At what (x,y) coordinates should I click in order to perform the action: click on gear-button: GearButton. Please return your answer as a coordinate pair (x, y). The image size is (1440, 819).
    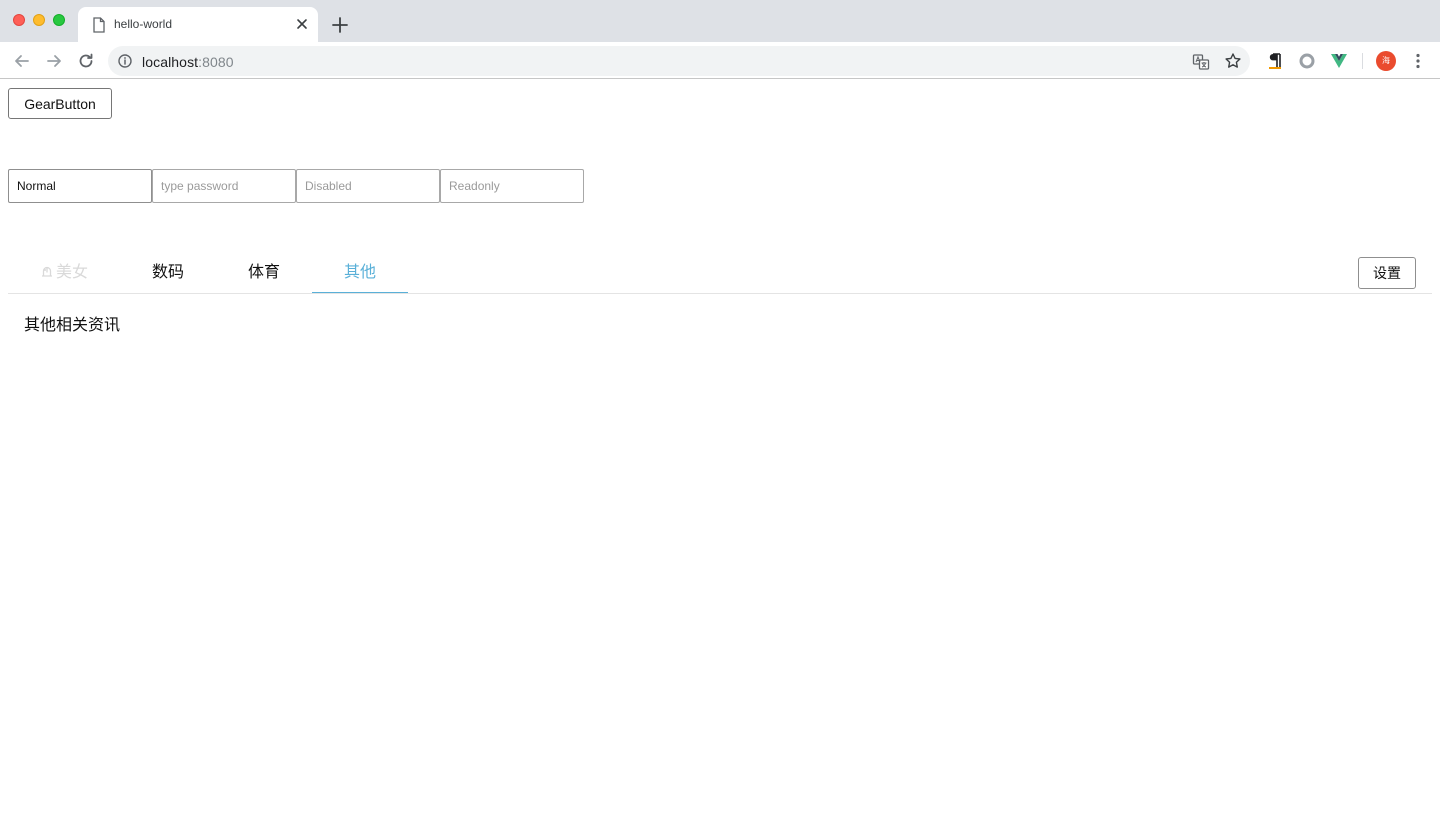
    Looking at the image, I should click on (60, 103).